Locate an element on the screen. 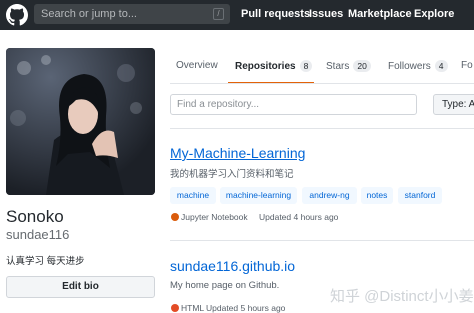  repositories-count: 8 is located at coordinates (306, 66).